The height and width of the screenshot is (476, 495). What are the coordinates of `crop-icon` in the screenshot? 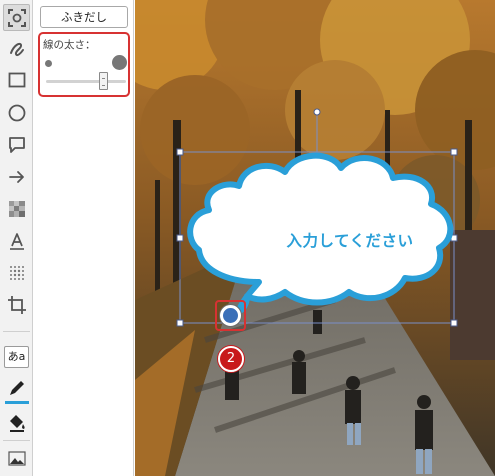 It's located at (16, 304).